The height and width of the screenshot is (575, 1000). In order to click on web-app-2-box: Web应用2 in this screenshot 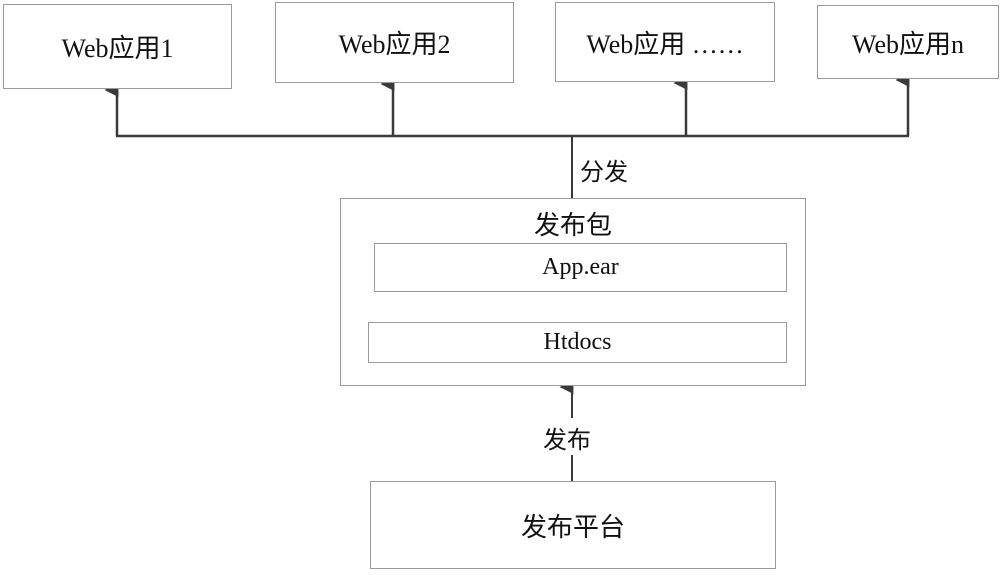, I will do `click(394, 42)`.